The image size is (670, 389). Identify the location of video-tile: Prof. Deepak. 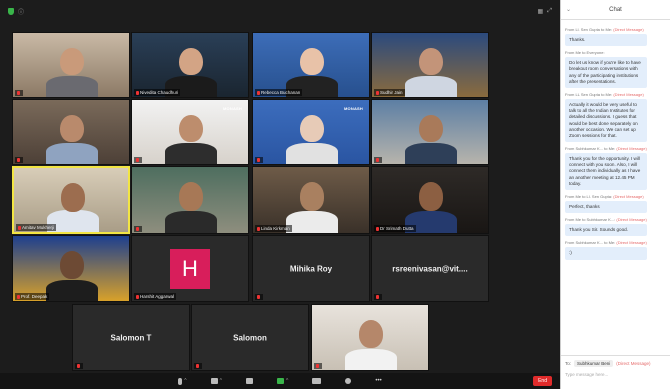
(71, 268).